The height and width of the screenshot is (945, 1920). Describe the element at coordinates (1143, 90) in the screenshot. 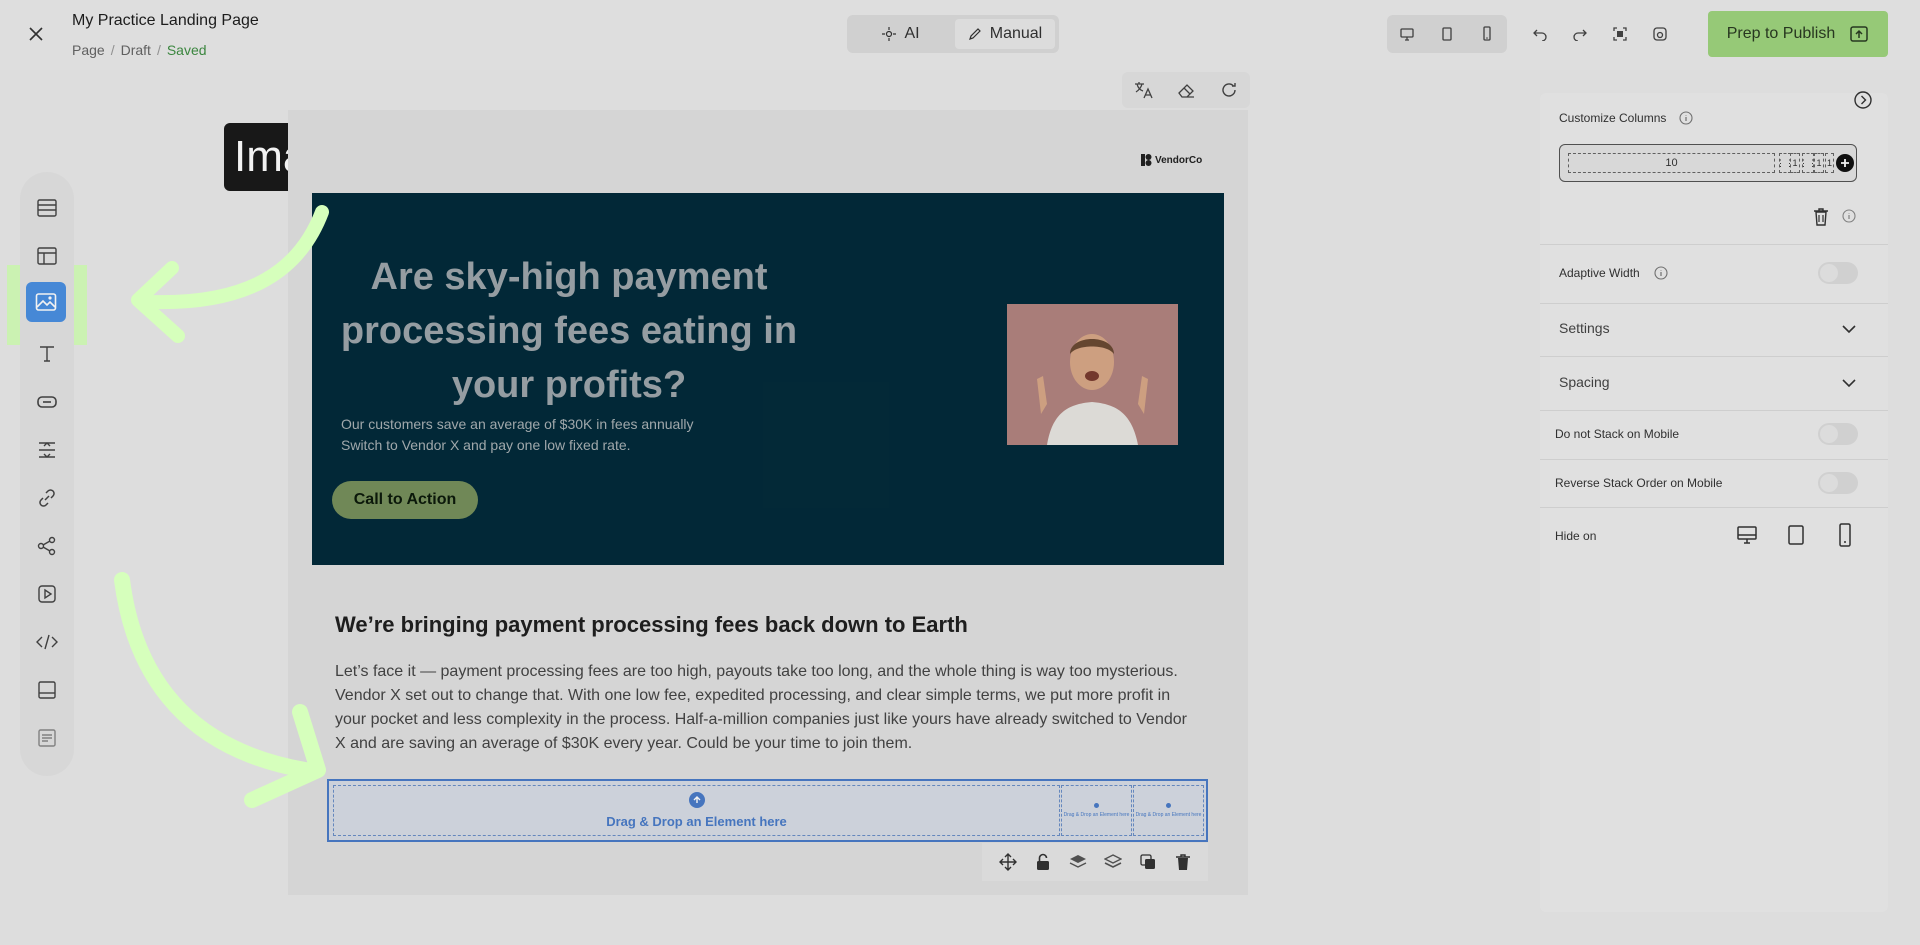

I see `translate-icon` at that location.